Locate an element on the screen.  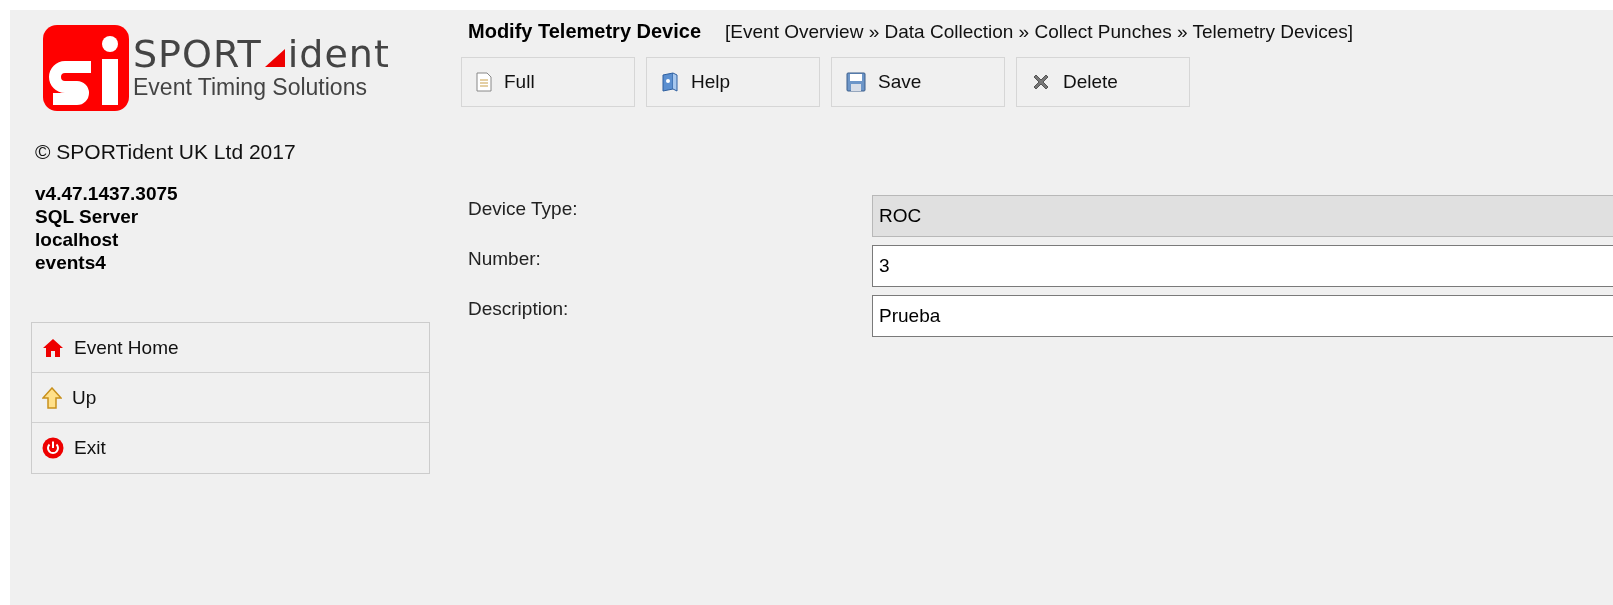
input-field: Prueba is located at coordinates (1242, 316).